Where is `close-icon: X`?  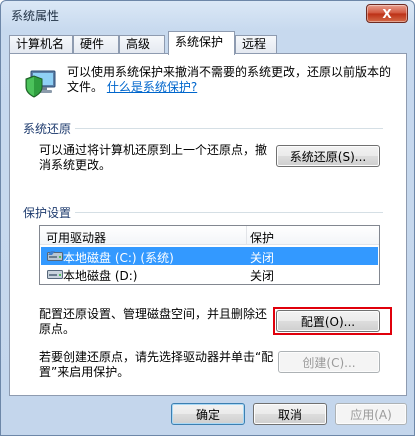 close-icon: X is located at coordinates (387, 13).